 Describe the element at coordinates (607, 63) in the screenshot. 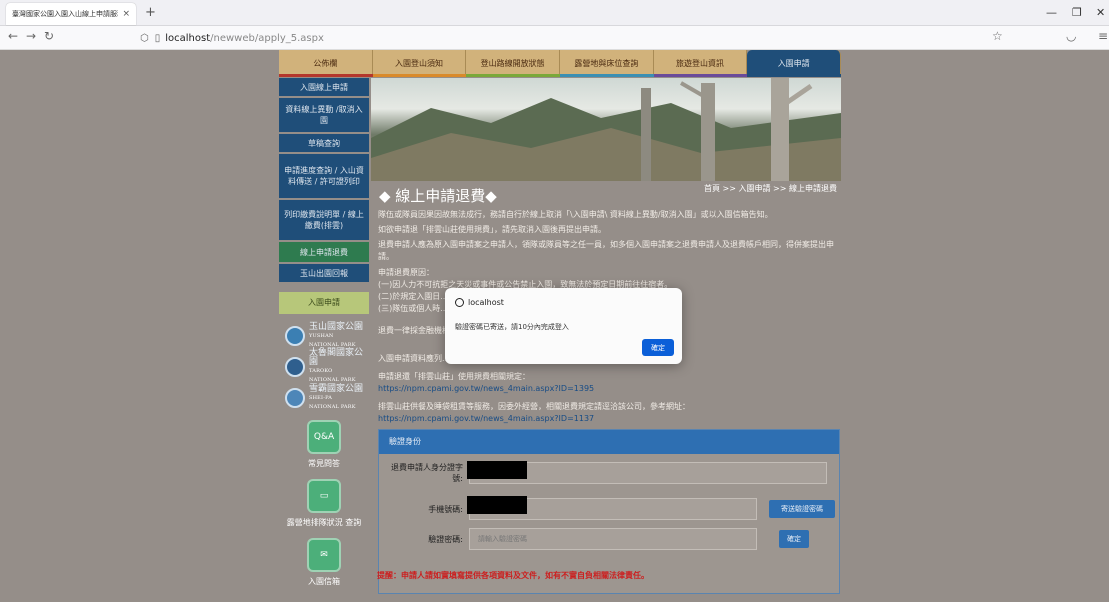

I see `top-nav-campsite-query: 露營地與床位查詢` at that location.